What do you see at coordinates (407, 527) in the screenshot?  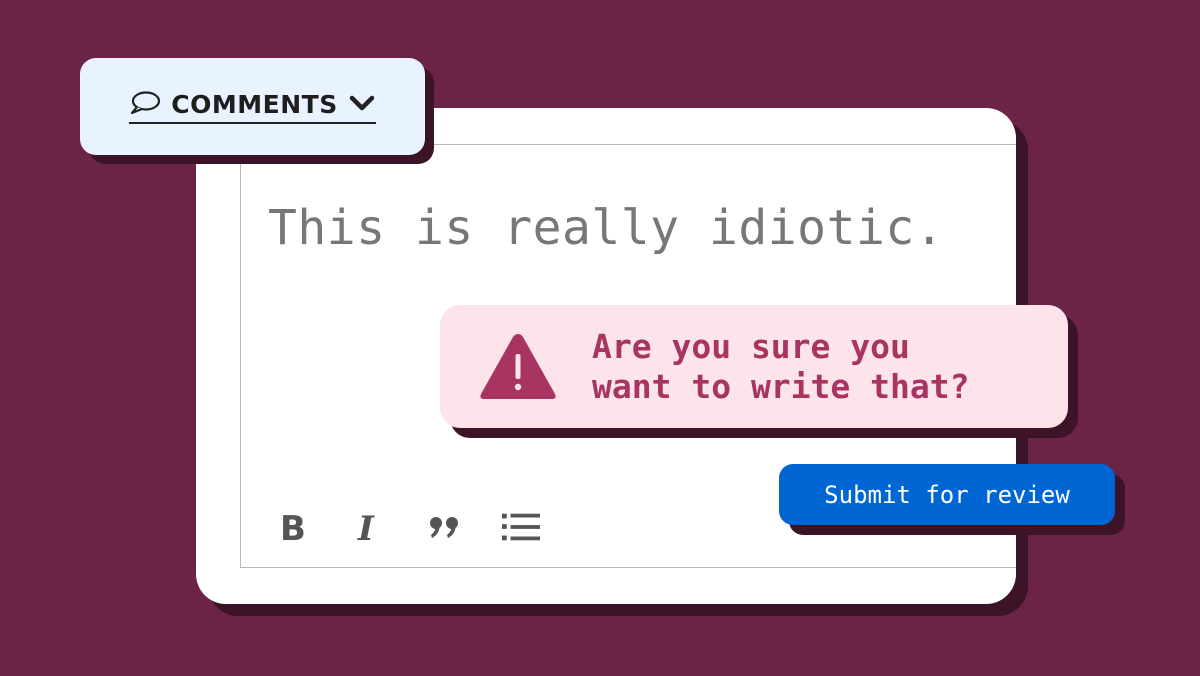 I see `formatting-toolbar: B I` at bounding box center [407, 527].